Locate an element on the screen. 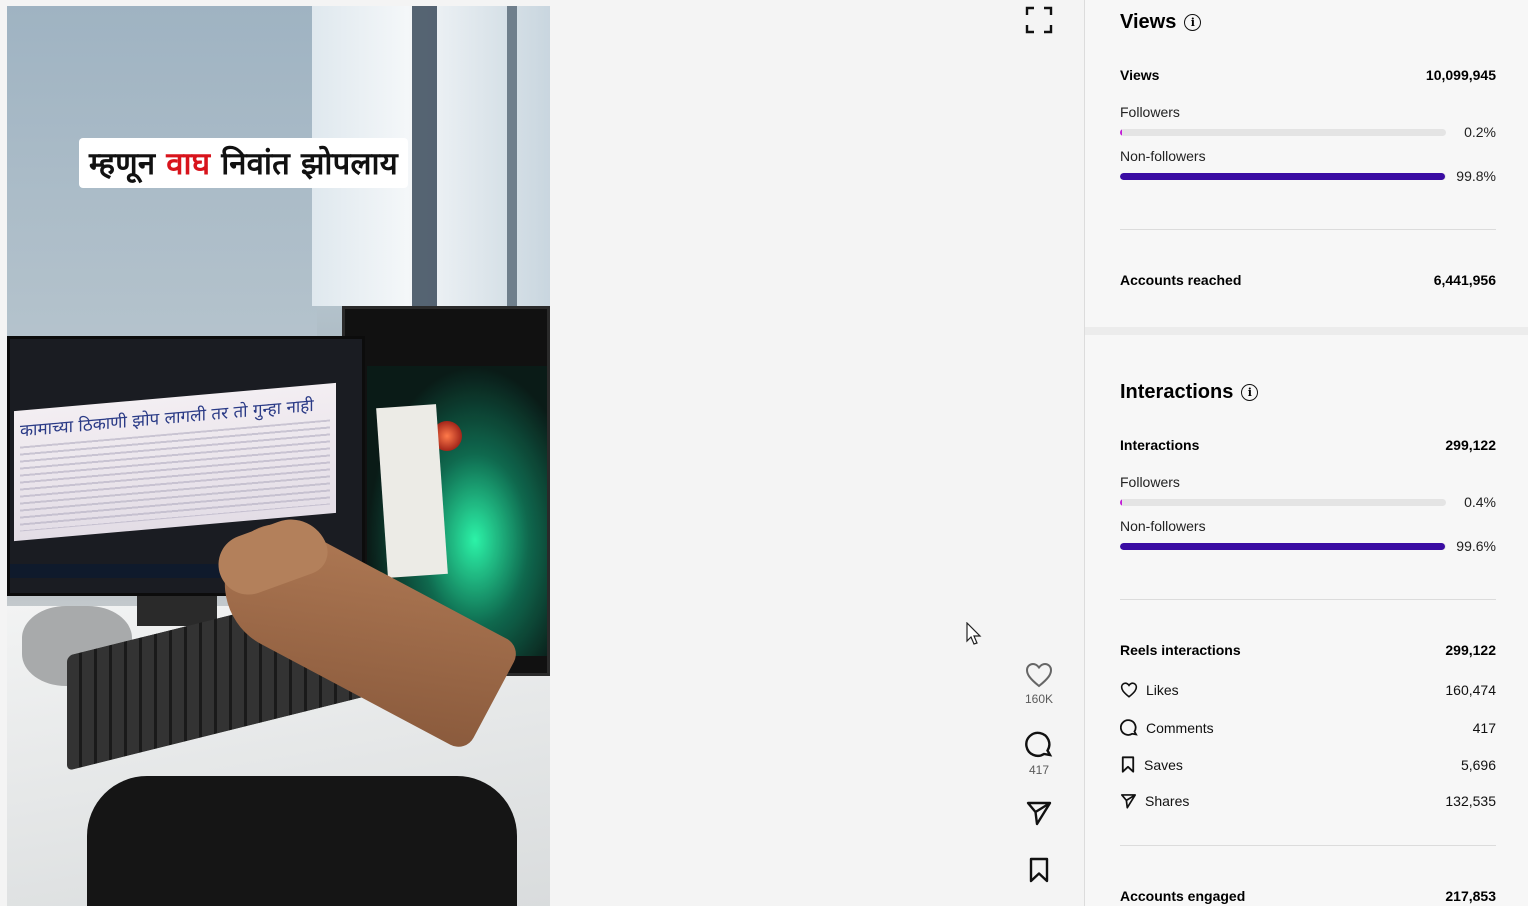  views-section-title: Views i is located at coordinates (1161, 22).